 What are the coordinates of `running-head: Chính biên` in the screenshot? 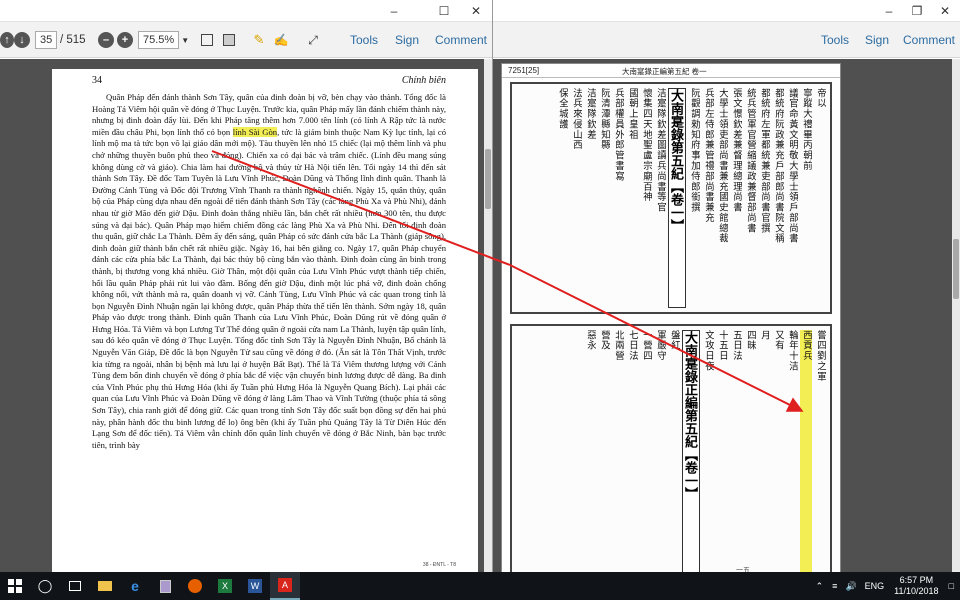 It's located at (423, 80).